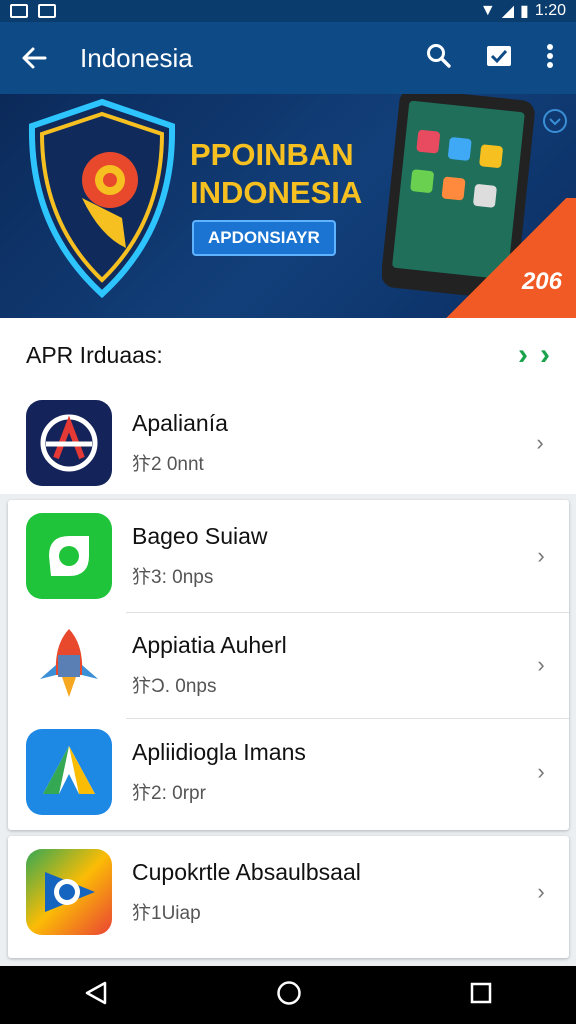  Describe the element at coordinates (550, 10) in the screenshot. I see `status-time: 1:20` at that location.